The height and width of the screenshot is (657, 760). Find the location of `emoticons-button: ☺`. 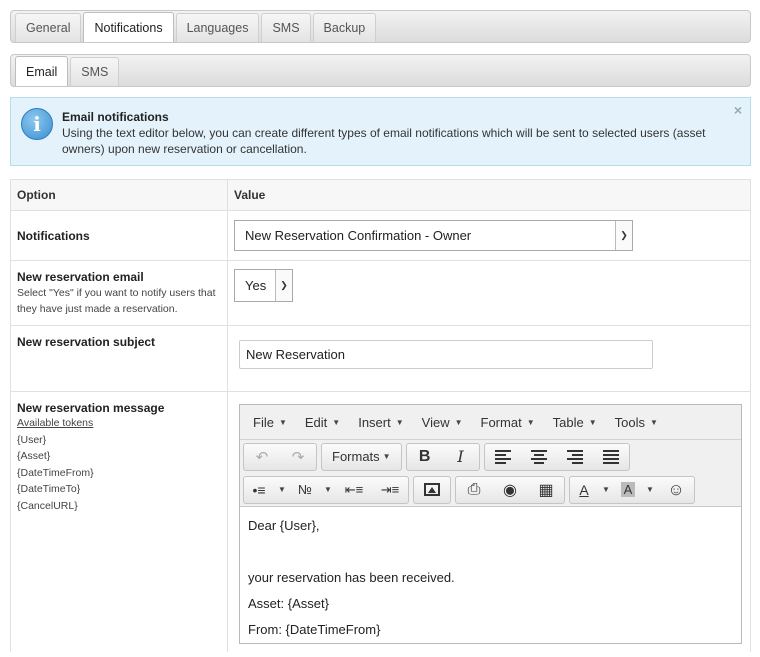

emoticons-button: ☺ is located at coordinates (676, 490).